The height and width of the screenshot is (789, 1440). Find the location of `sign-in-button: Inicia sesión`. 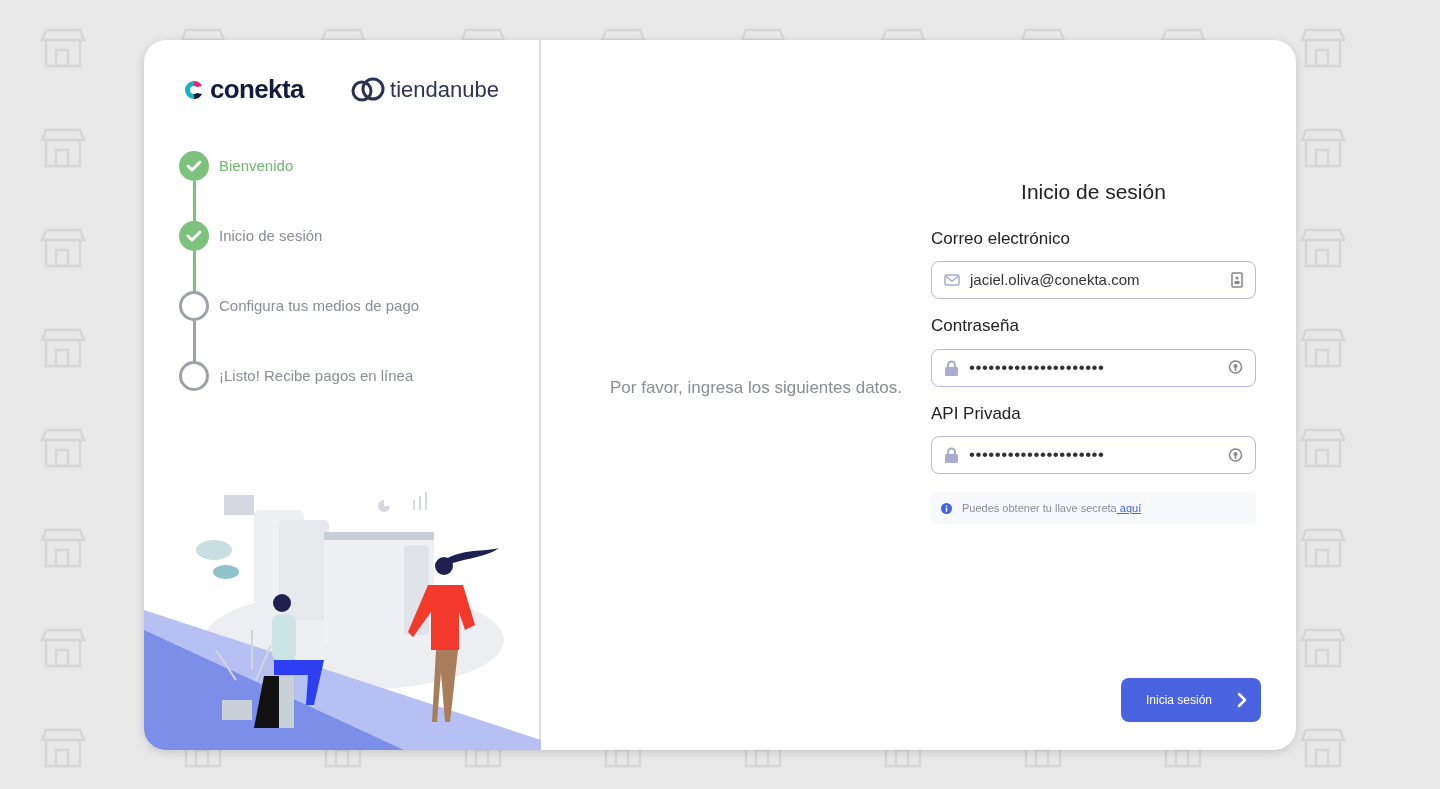

sign-in-button: Inicia sesión is located at coordinates (1191, 700).